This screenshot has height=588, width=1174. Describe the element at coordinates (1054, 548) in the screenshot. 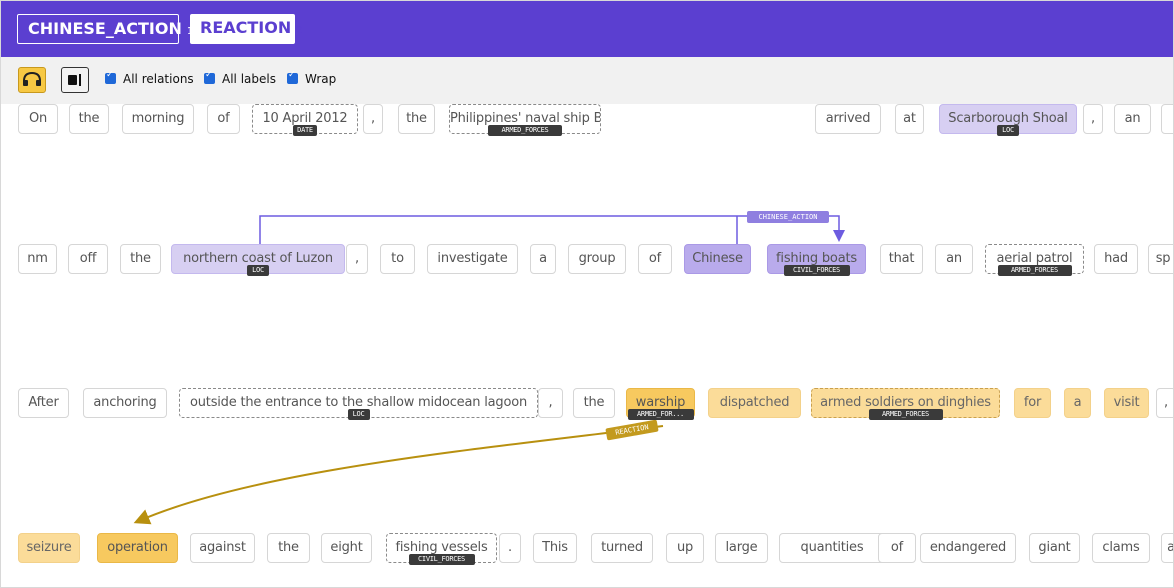

I see `token: giant` at that location.